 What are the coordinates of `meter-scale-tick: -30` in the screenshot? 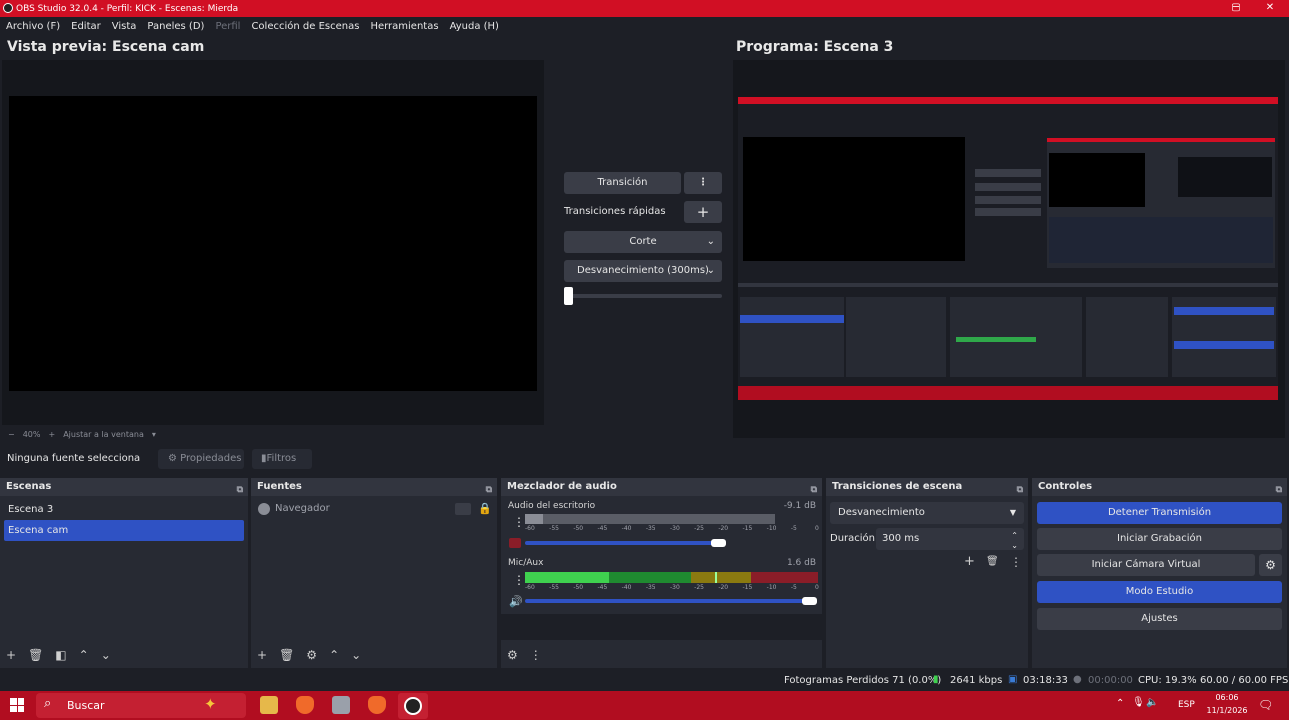 It's located at (675, 587).